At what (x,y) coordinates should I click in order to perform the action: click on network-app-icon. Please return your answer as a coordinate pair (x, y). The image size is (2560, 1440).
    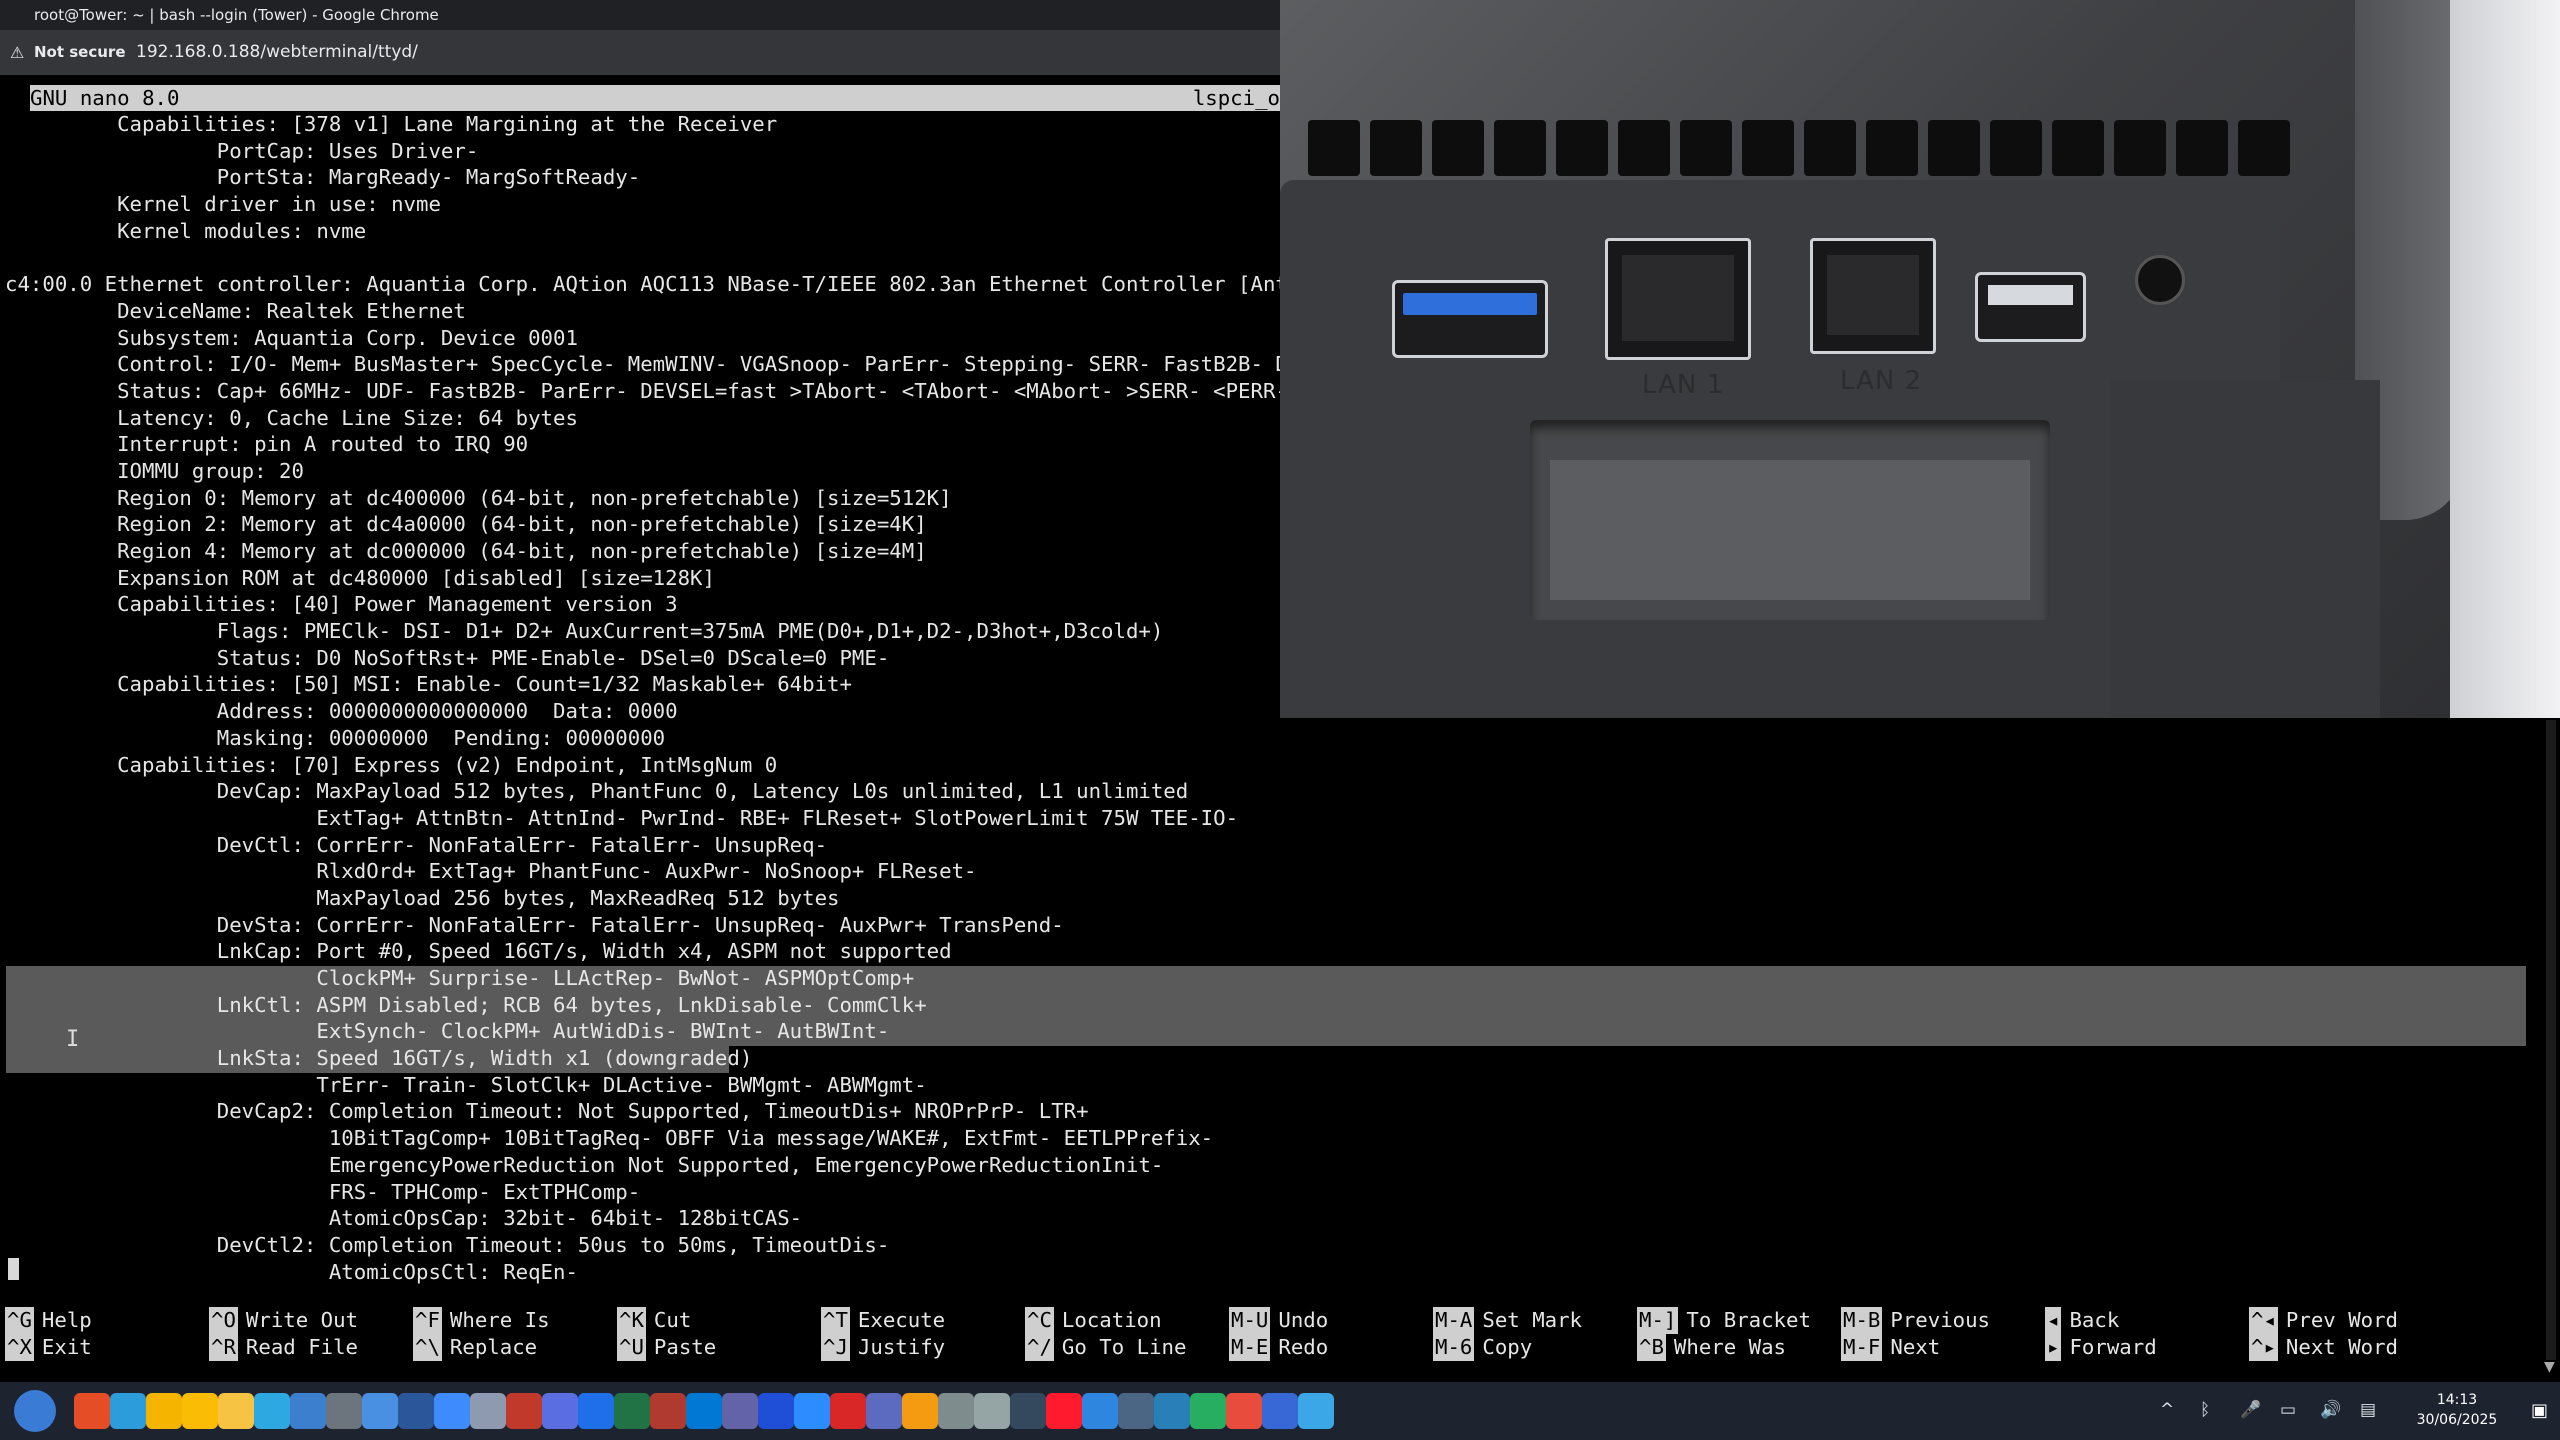
    Looking at the image, I should click on (452, 1411).